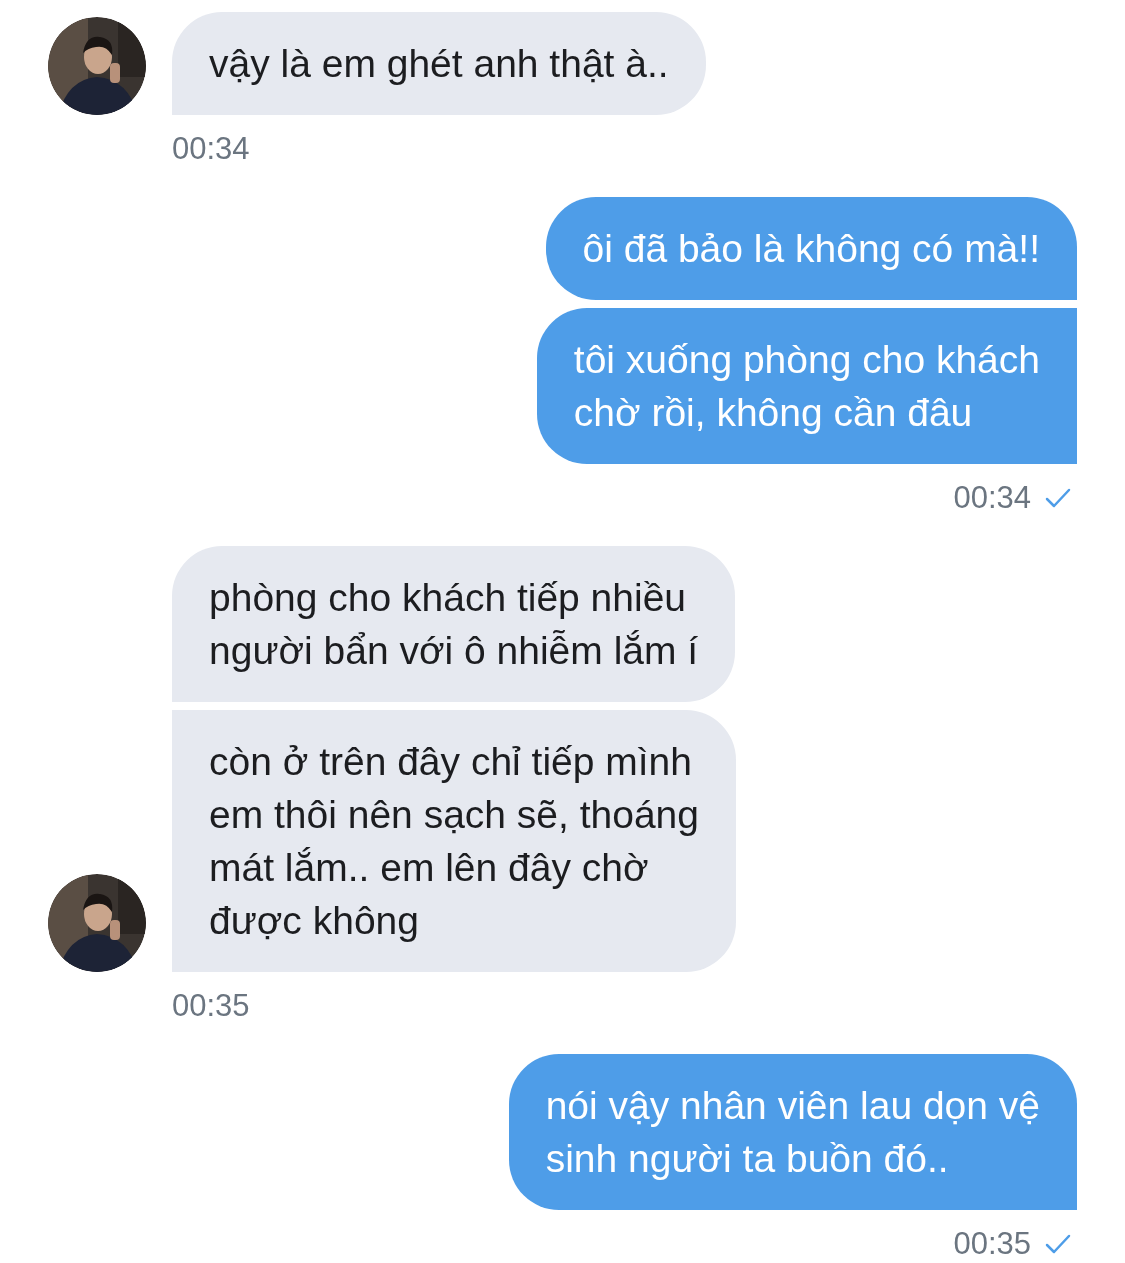 The height and width of the screenshot is (1263, 1125). I want to click on message-bubble: phòng cho khách tiếp nhiều người bẩn với ô nhiễm lắm í, so click(454, 624).